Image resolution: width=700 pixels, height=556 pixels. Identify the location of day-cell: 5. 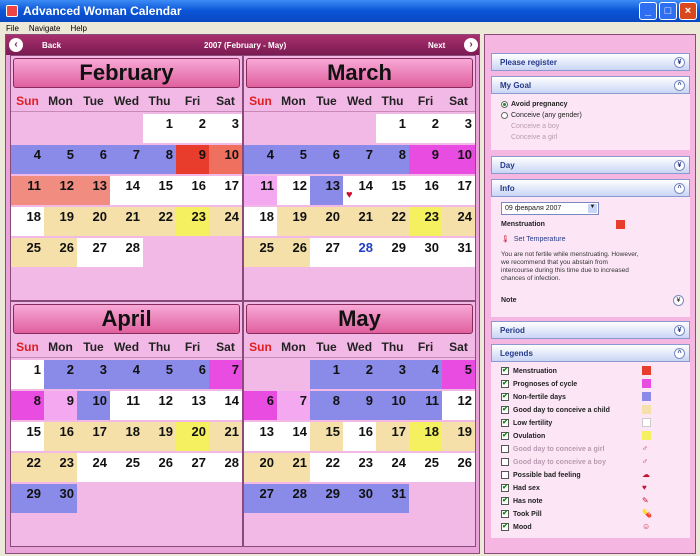
(458, 374).